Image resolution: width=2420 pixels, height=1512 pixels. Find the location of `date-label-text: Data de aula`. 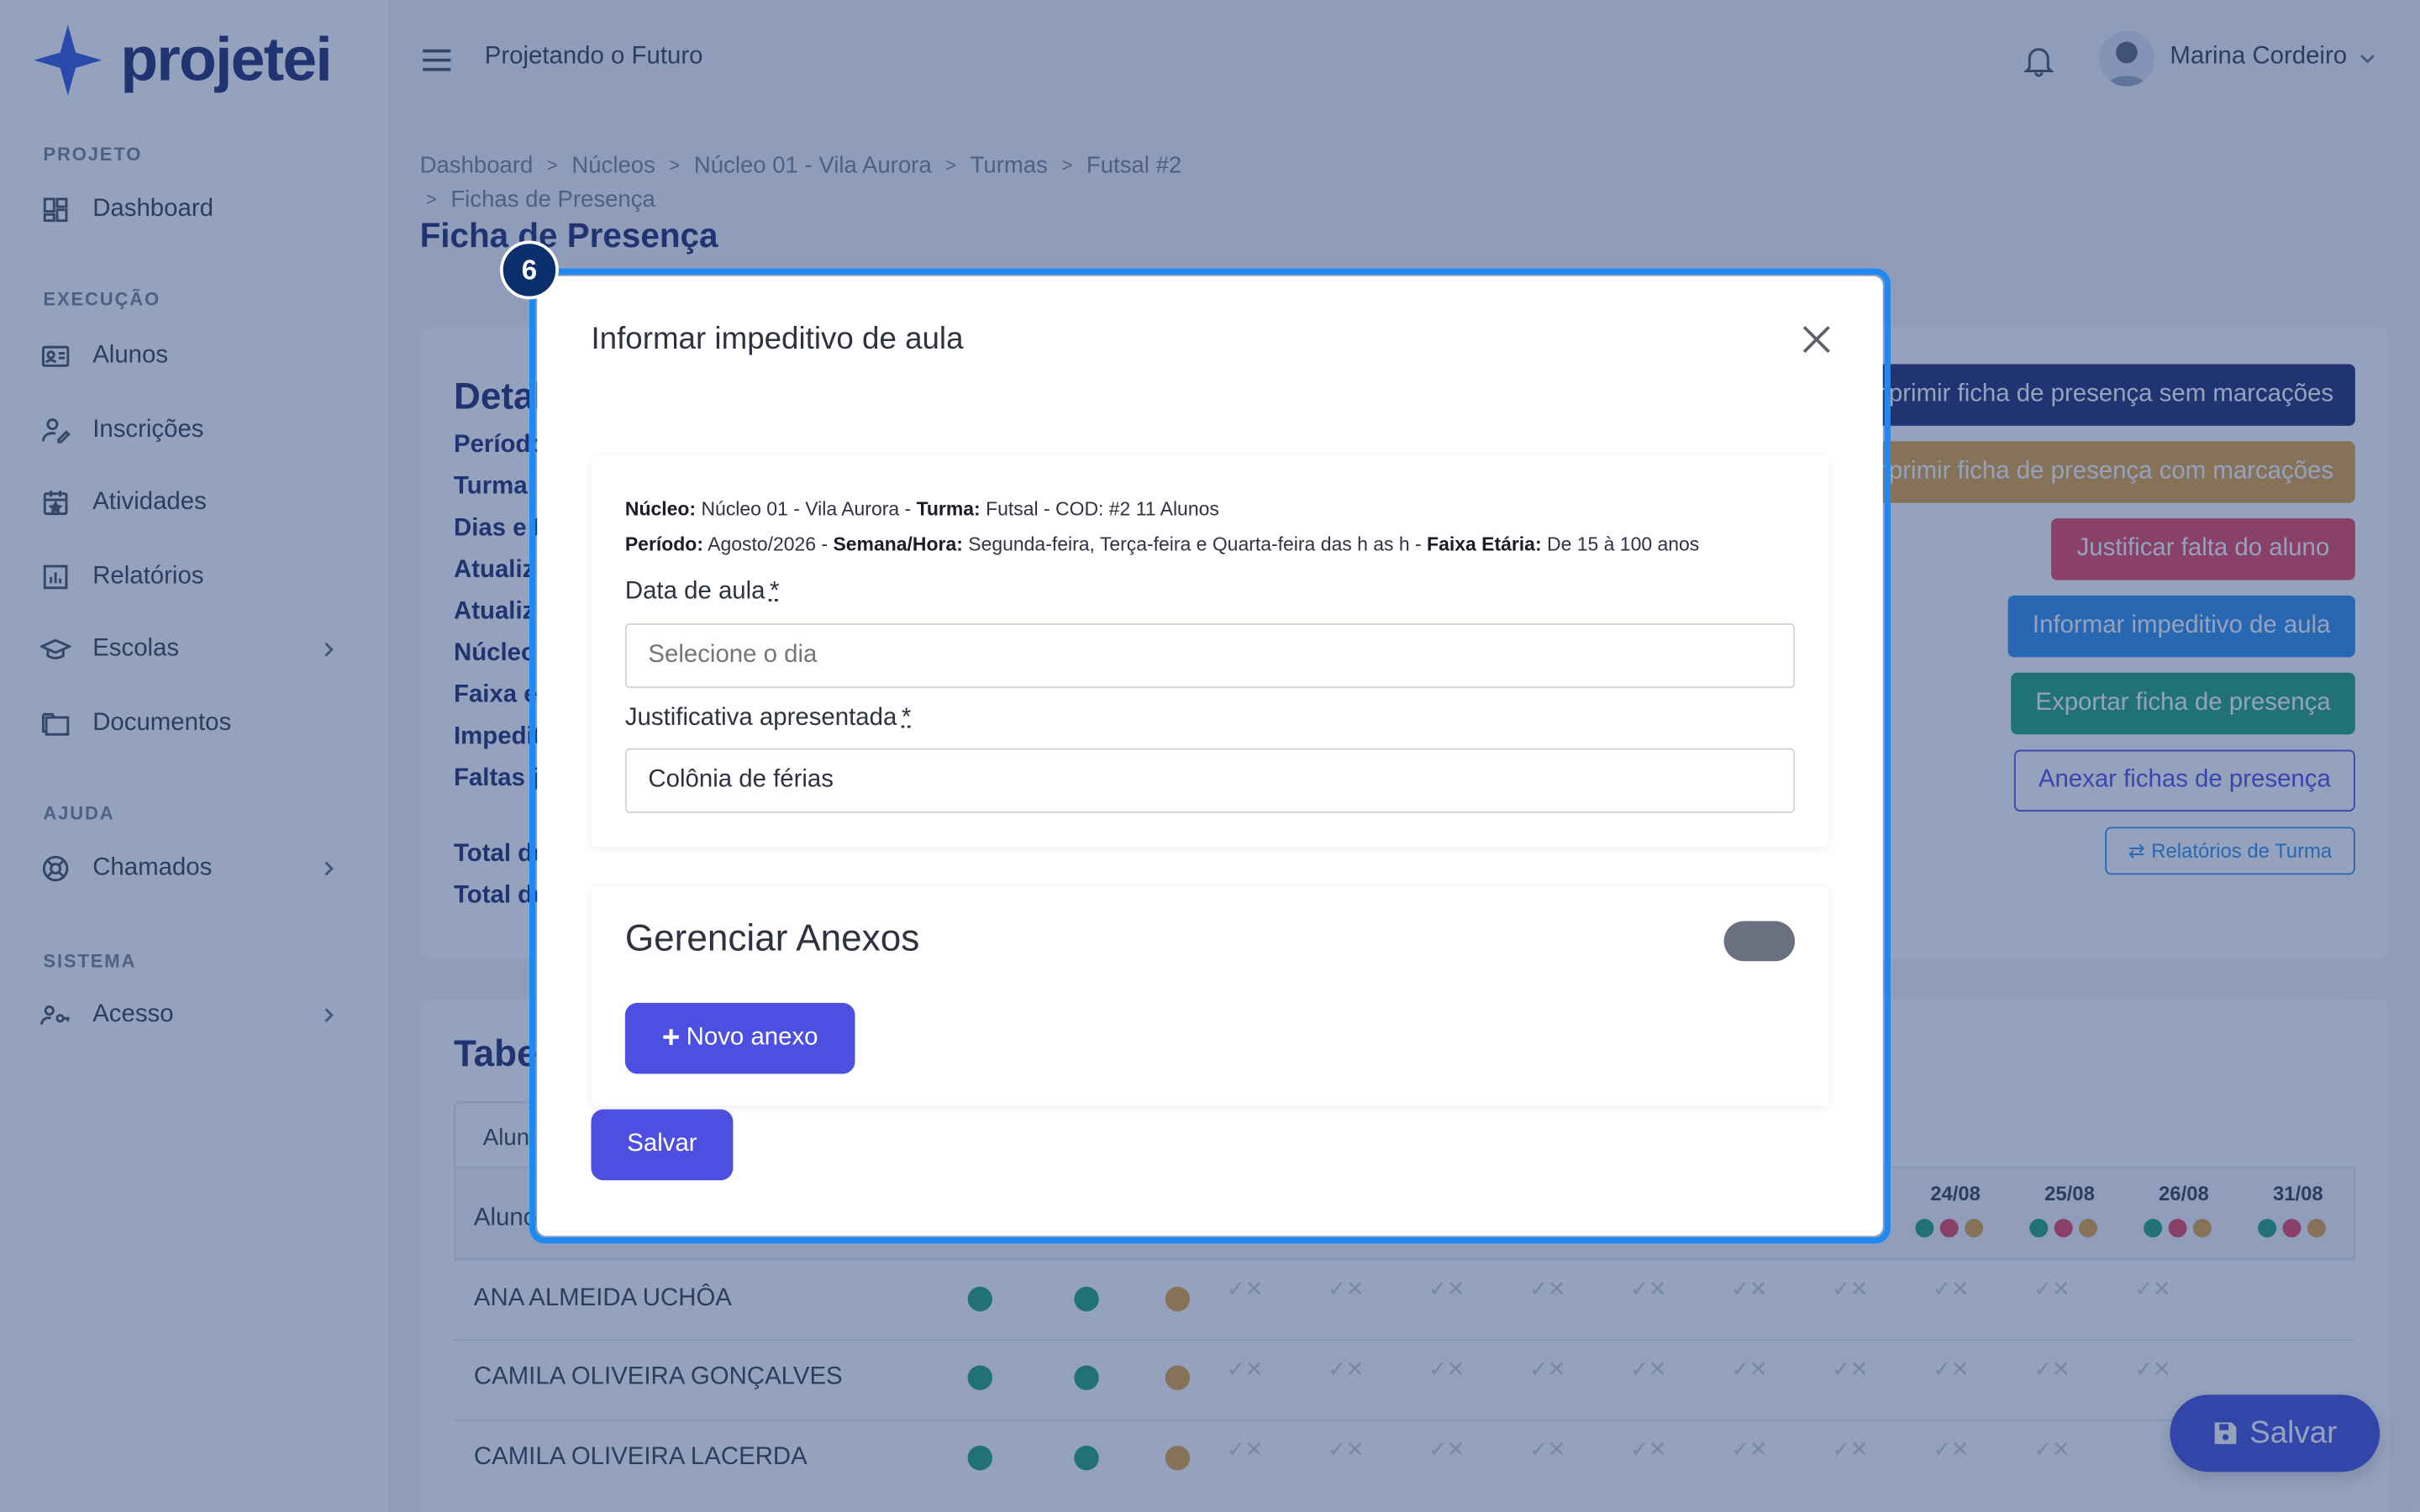

date-label-text: Data de aula is located at coordinates (694, 591).